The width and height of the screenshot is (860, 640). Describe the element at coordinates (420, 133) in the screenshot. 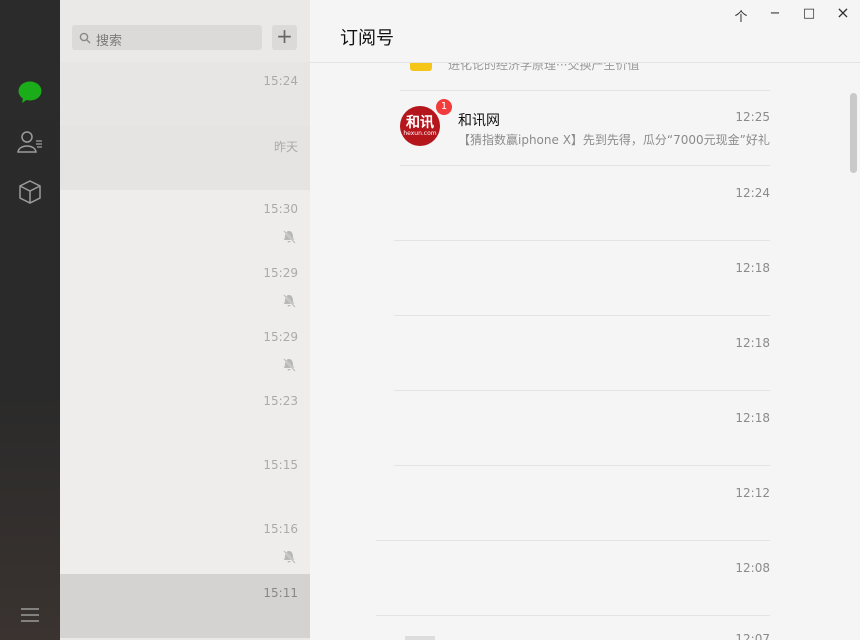

I see `logo-subtext: hexun.com` at that location.